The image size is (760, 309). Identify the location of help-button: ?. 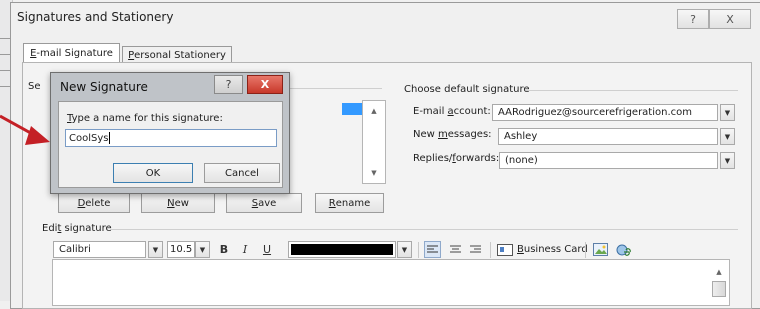
(693, 19).